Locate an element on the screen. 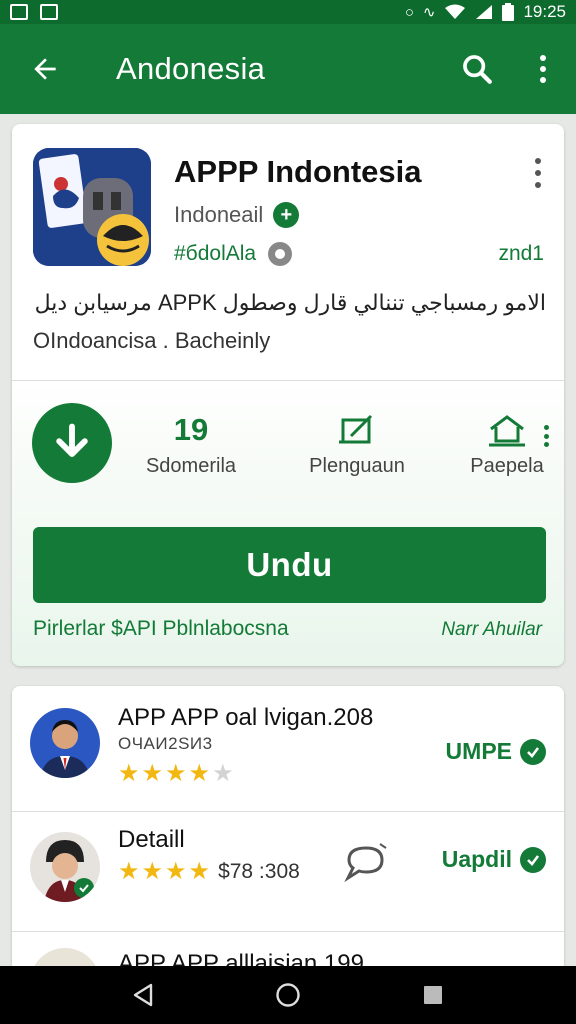 The width and height of the screenshot is (576, 1024). update-button: Uapdil is located at coordinates (494, 859).